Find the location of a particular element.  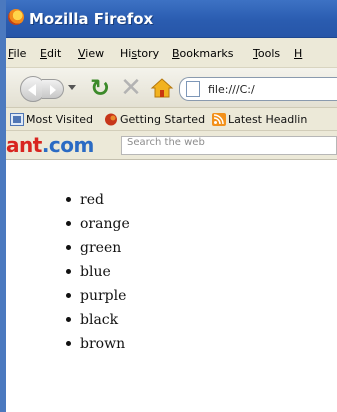

rss-feed-icon is located at coordinates (219, 119).